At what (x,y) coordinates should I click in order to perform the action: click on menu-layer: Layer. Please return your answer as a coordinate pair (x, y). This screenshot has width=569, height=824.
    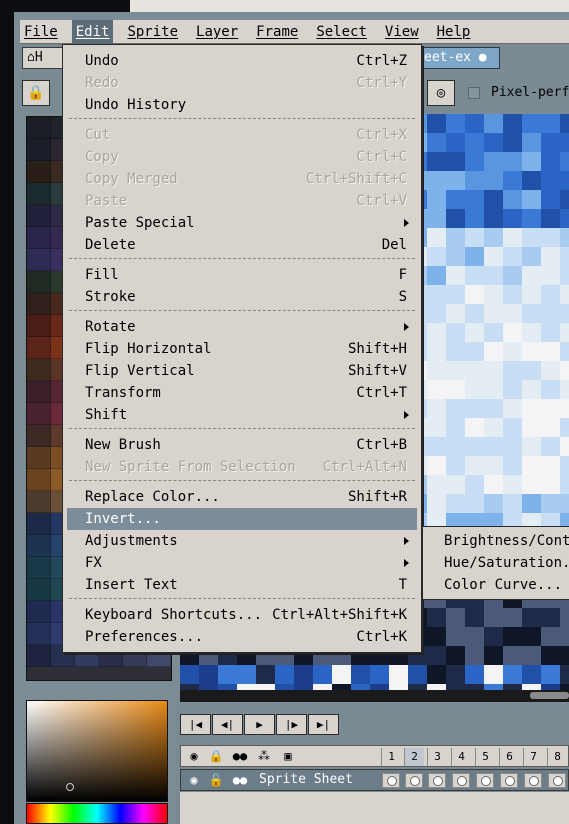
    Looking at the image, I should click on (217, 32).